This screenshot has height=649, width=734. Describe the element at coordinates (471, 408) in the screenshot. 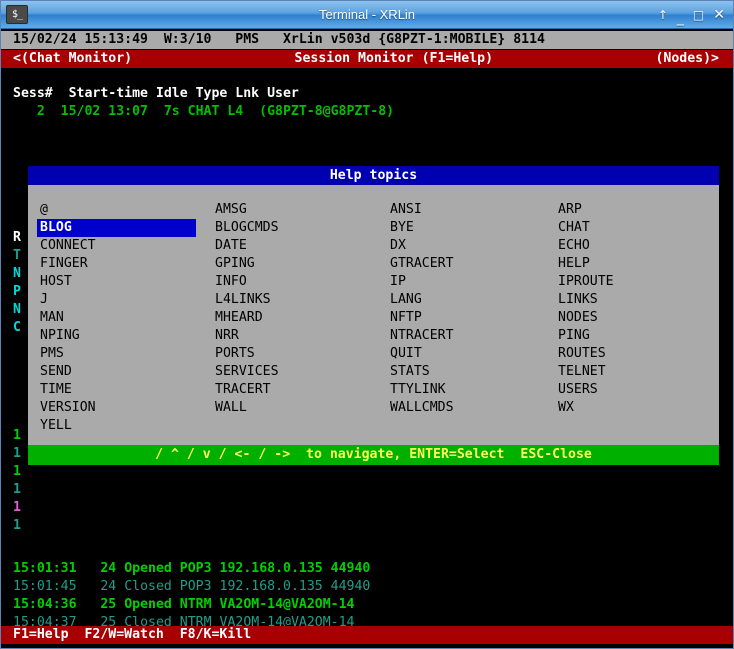

I see `topic-item: WALLCMDS` at that location.